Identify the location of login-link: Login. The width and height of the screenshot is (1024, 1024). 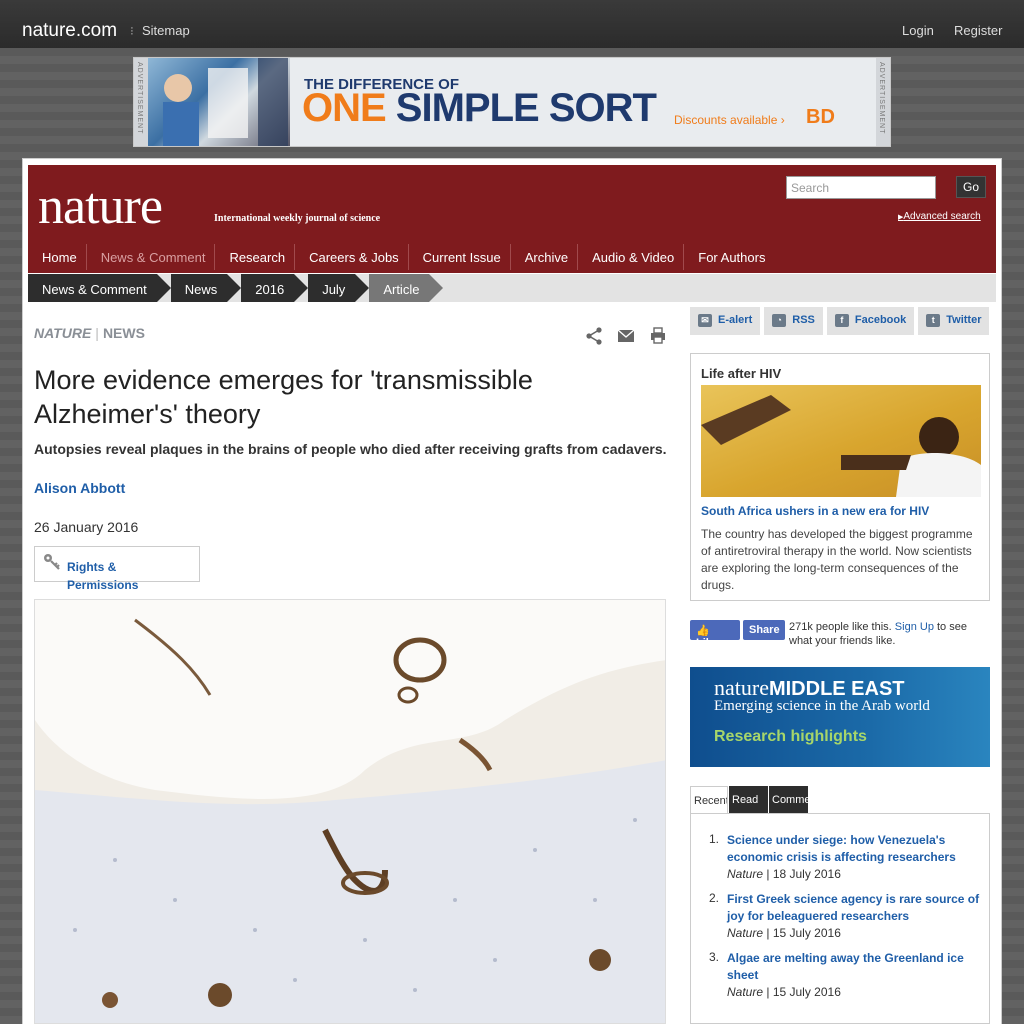
(918, 30).